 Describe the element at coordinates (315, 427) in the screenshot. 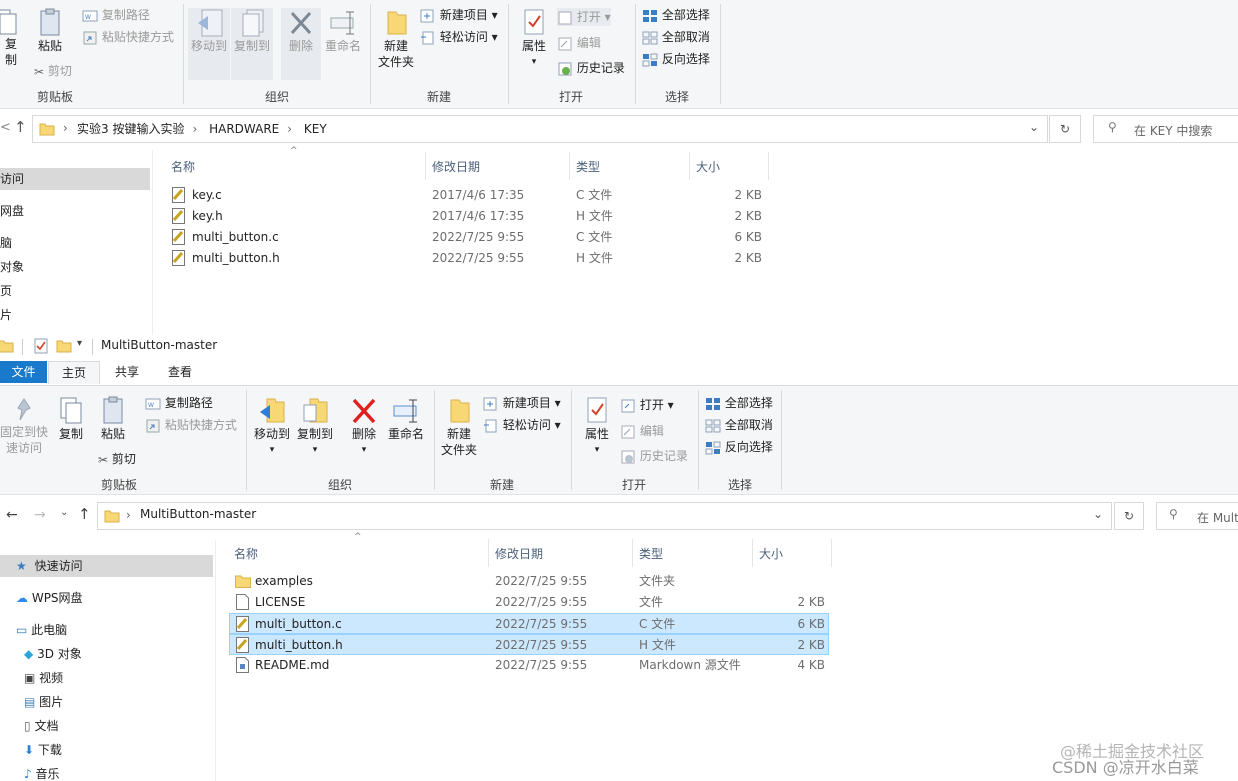

I see `copy-to-button: 复制到 ▾` at that location.